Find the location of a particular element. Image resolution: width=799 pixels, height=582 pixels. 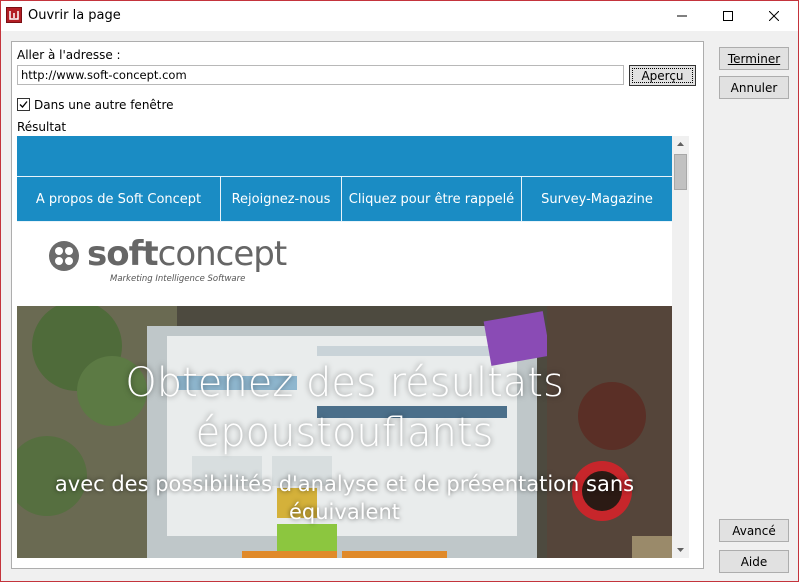

result-label: Résultat is located at coordinates (42, 127).